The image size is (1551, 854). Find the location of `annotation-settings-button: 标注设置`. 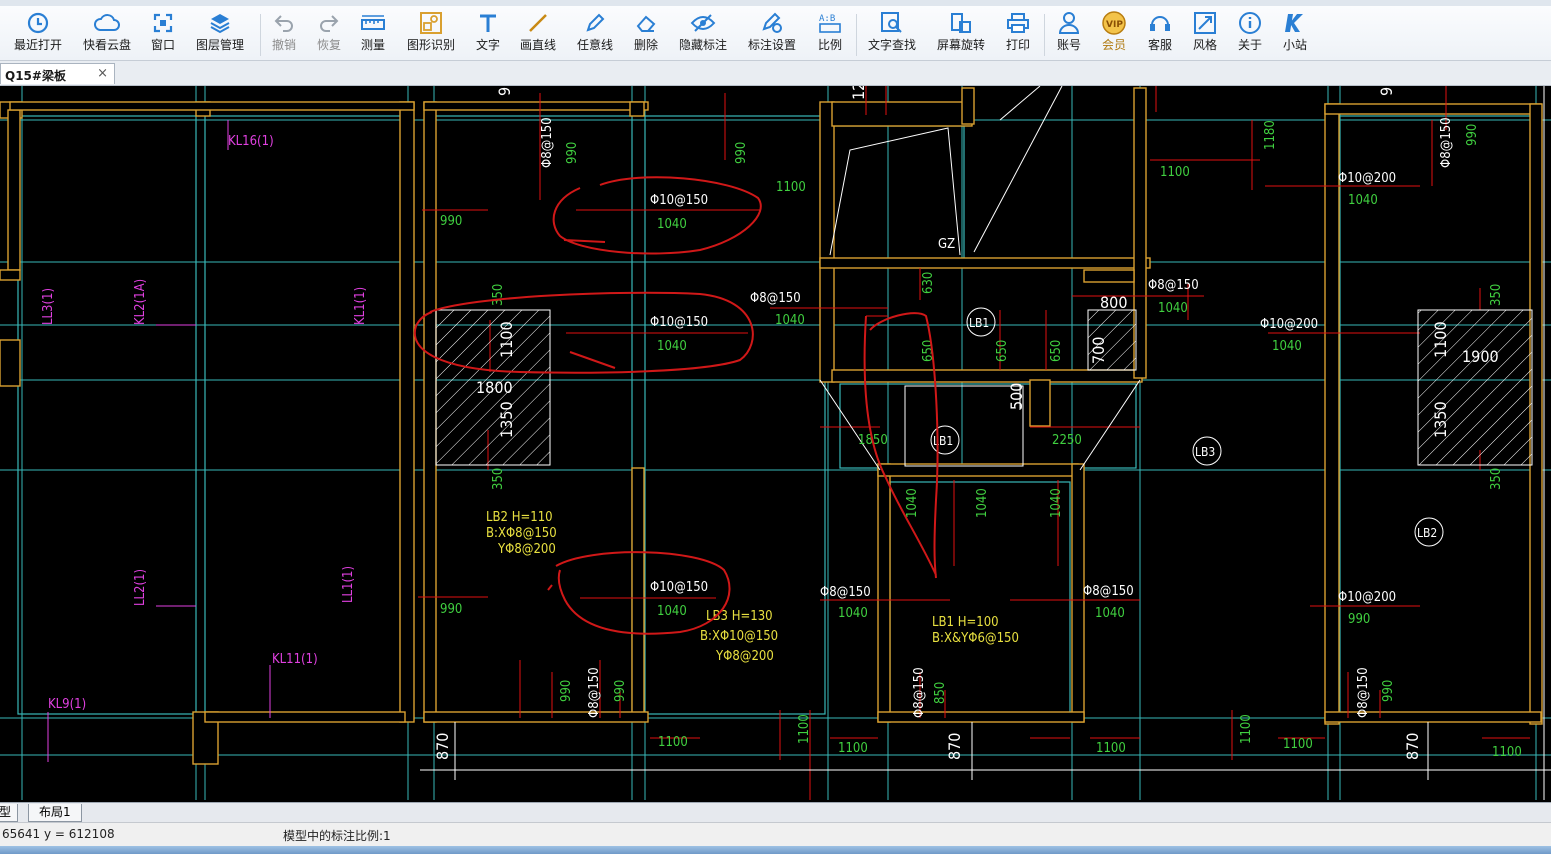

annotation-settings-button: 标注设置 is located at coordinates (772, 33).